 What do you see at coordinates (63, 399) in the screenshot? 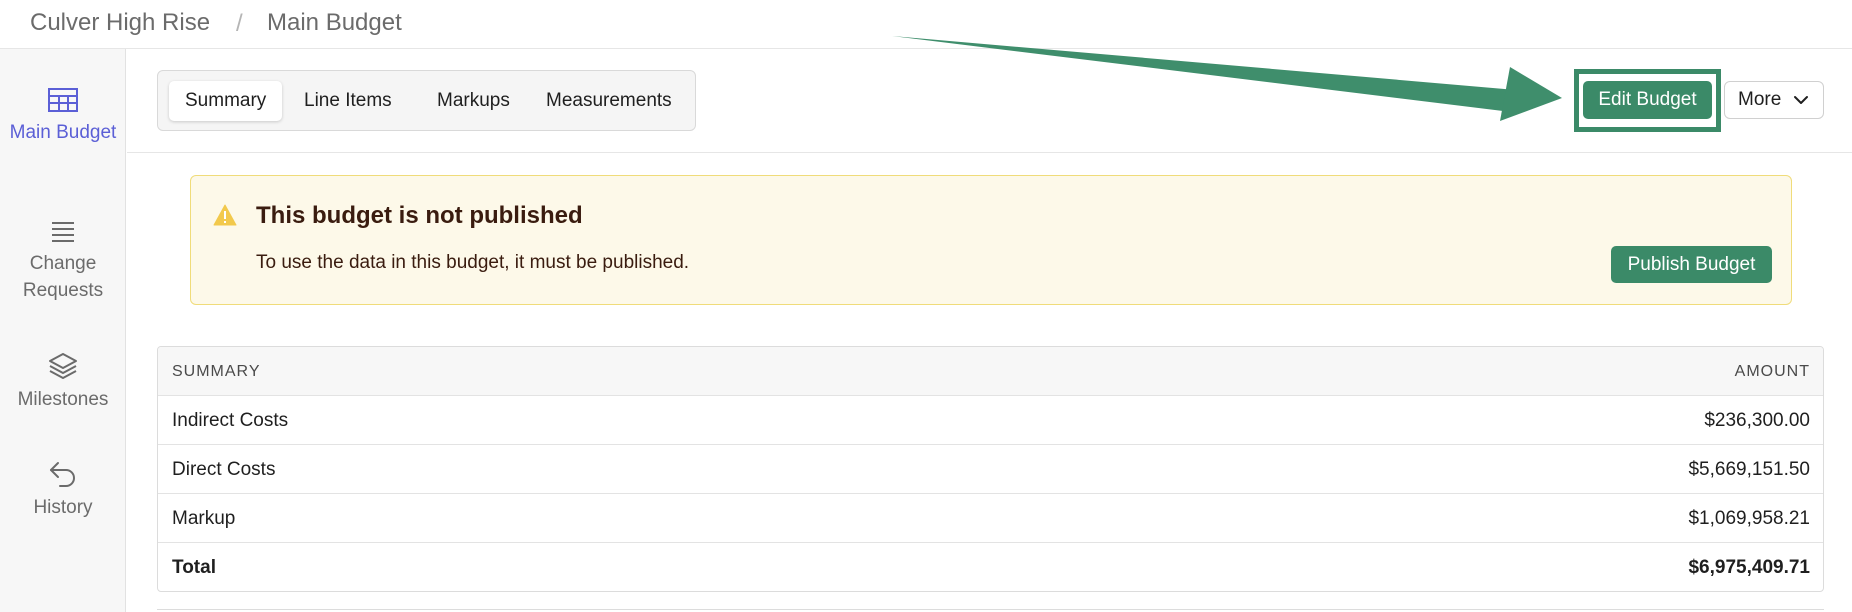
I see `sidebar-item-label: Milestones` at bounding box center [63, 399].